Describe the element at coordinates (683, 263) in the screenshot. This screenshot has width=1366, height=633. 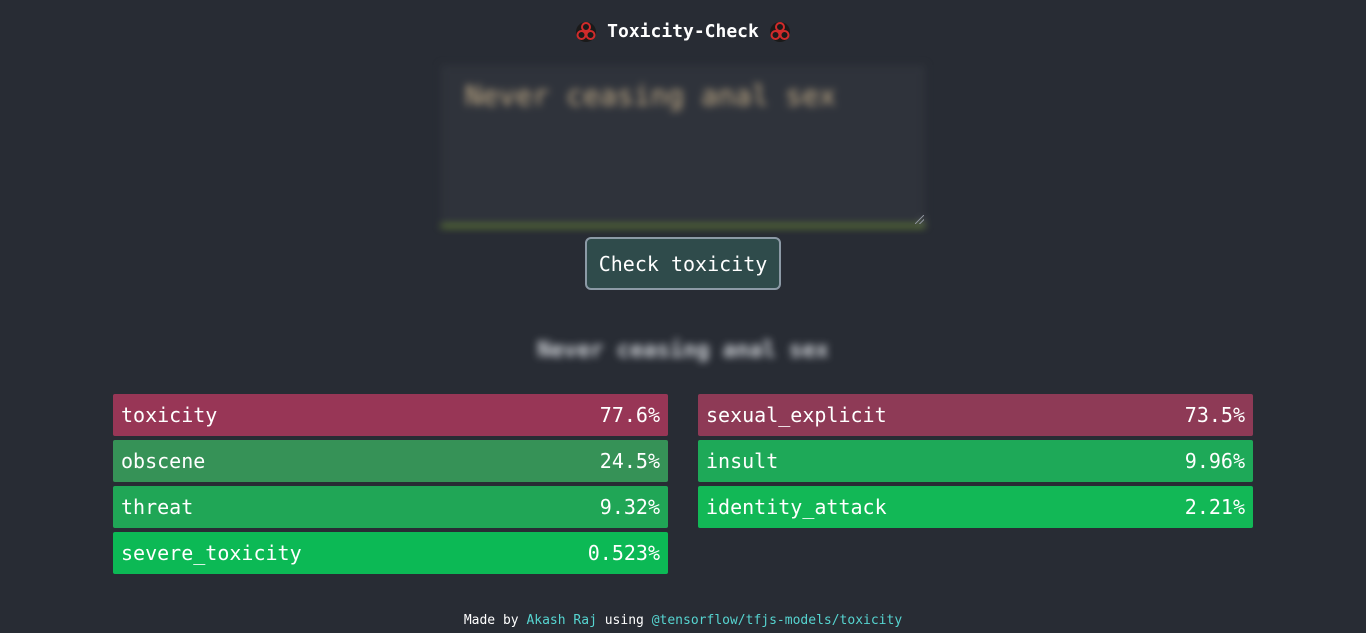
I see `check-toxicity-button: Check toxicity` at that location.